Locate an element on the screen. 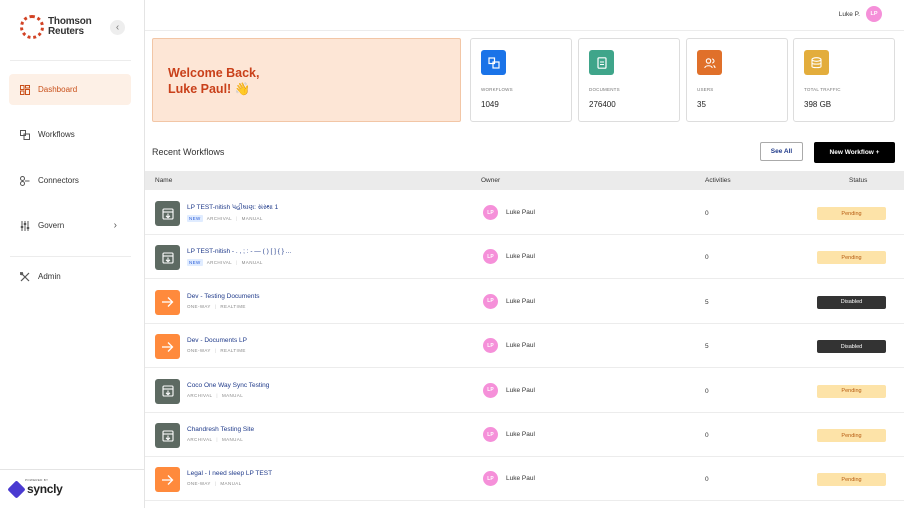 The image size is (904, 508). sidebar-item-dashboard: Dashboard is located at coordinates (70, 89).